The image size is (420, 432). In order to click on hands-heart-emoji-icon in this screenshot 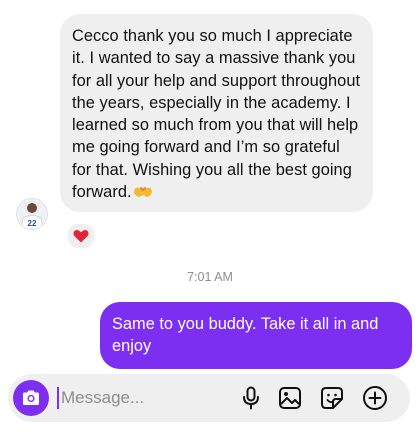, I will do `click(143, 191)`.